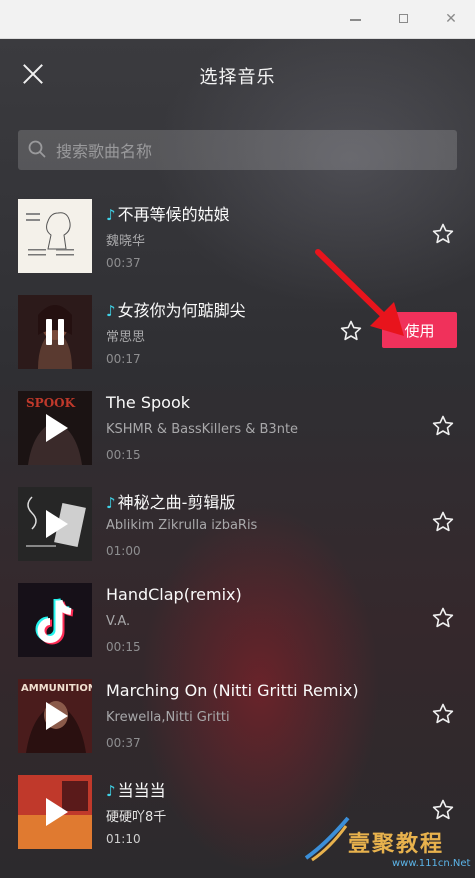 The height and width of the screenshot is (878, 475). I want to click on song-title: HandClap(remix), so click(174, 594).